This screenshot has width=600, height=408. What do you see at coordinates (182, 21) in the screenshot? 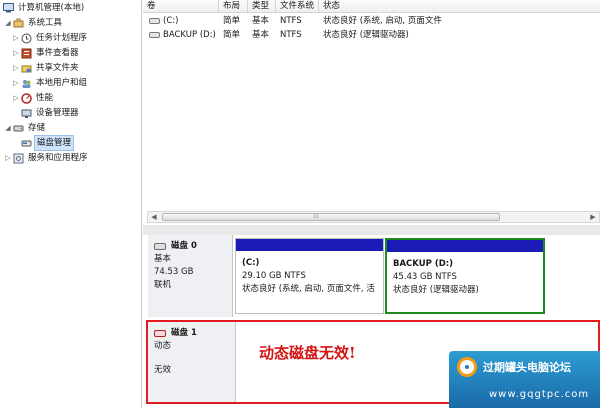
I see `volume-name: (C:)` at bounding box center [182, 21].